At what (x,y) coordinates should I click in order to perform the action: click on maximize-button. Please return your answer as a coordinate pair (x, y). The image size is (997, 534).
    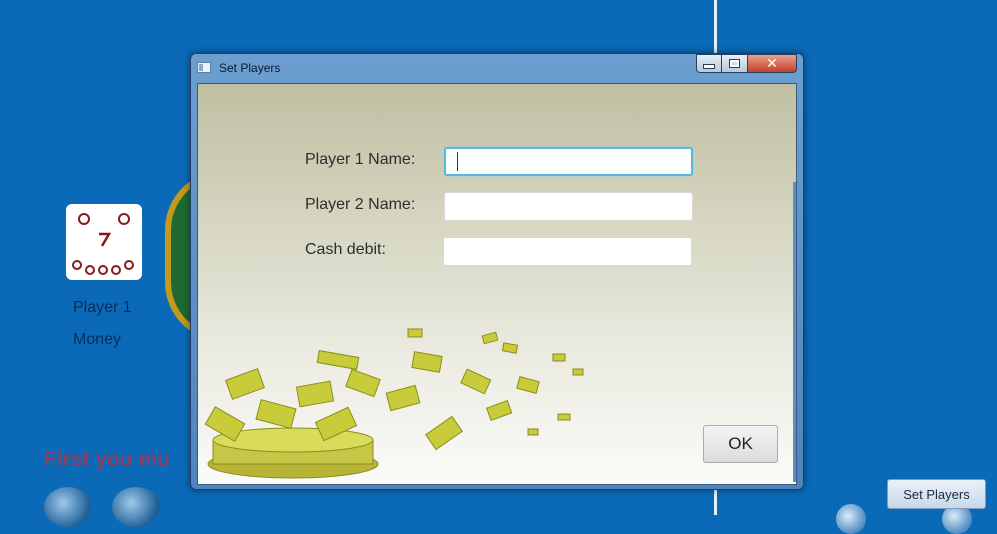
    Looking at the image, I should click on (735, 63).